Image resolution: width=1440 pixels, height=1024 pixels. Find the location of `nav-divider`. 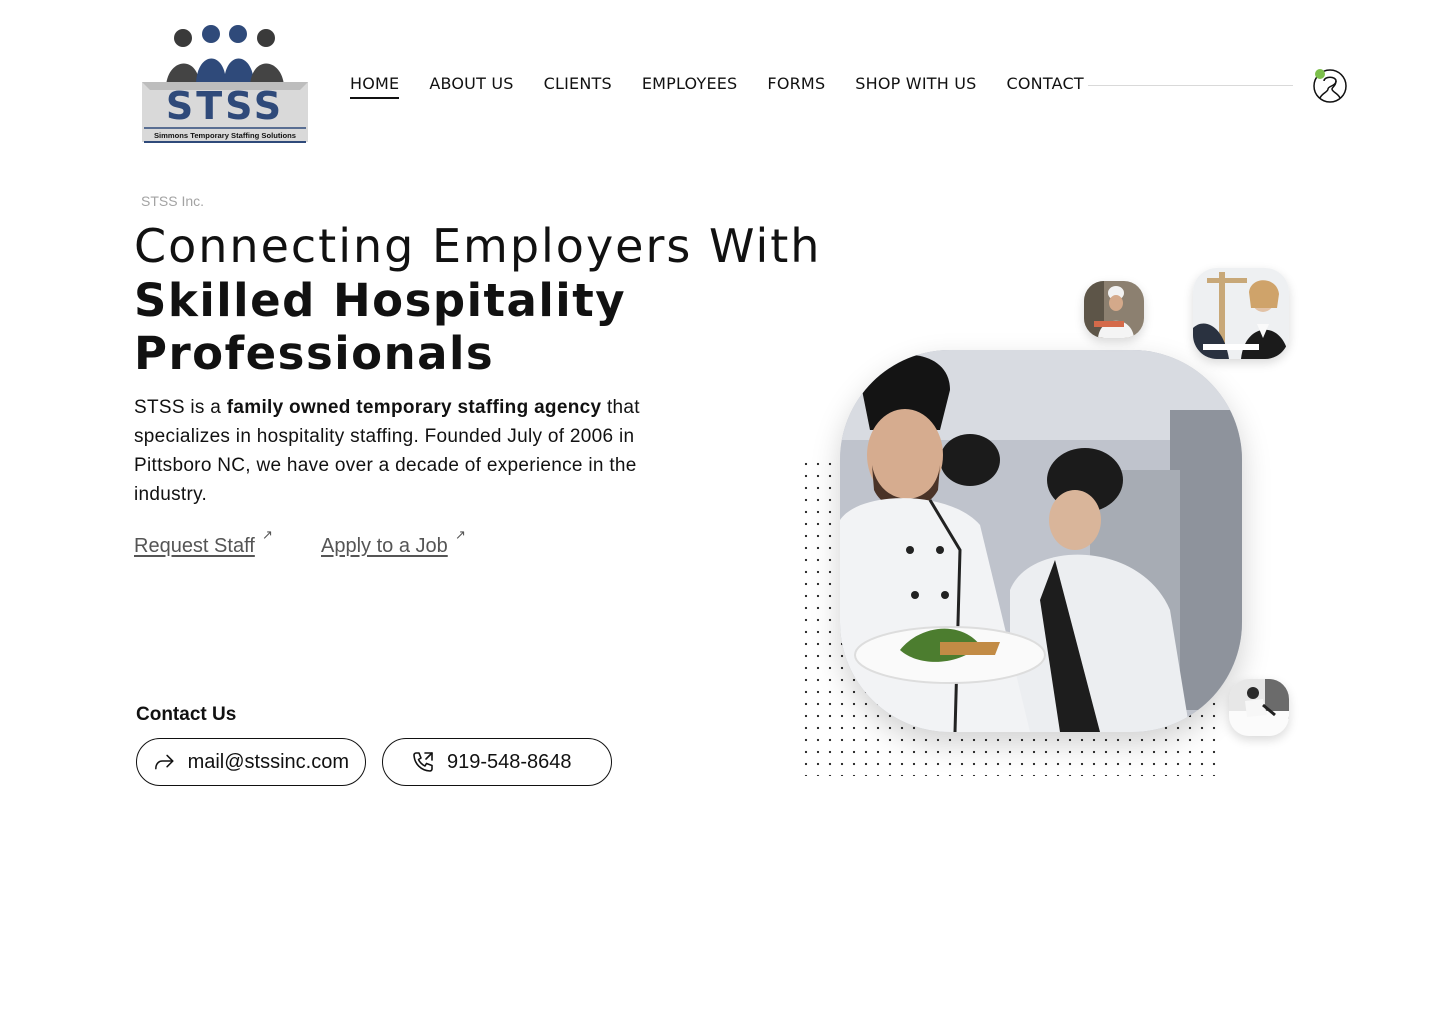

nav-divider is located at coordinates (1190, 85).